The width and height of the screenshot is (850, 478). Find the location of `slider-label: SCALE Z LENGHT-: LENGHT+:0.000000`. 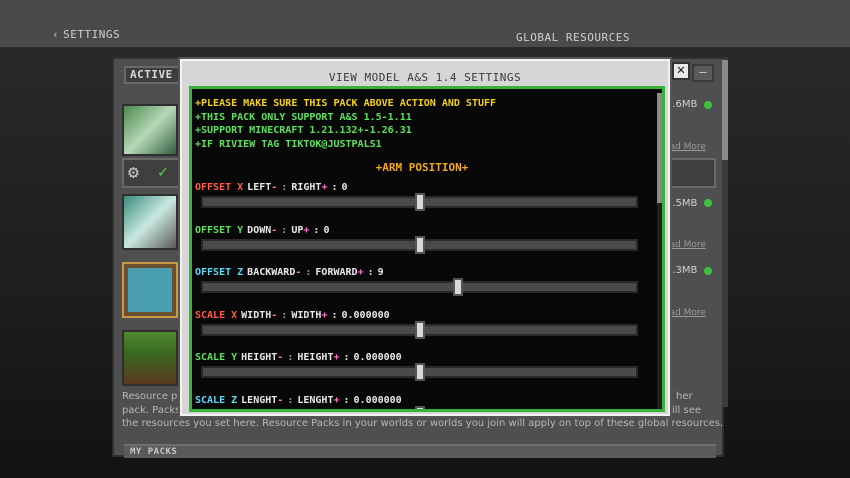

slider-label: SCALE Z LENGHT-: LENGHT+:0.000000 is located at coordinates (300, 400).